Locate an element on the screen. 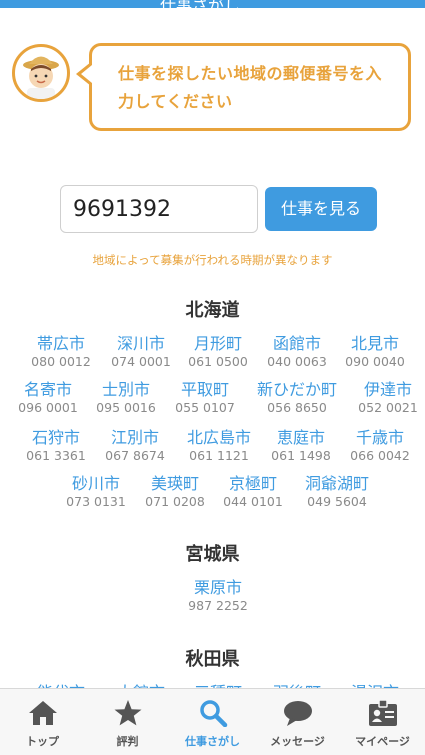 The height and width of the screenshot is (755, 425). status-header: 仕事さがし is located at coordinates (212, 4).